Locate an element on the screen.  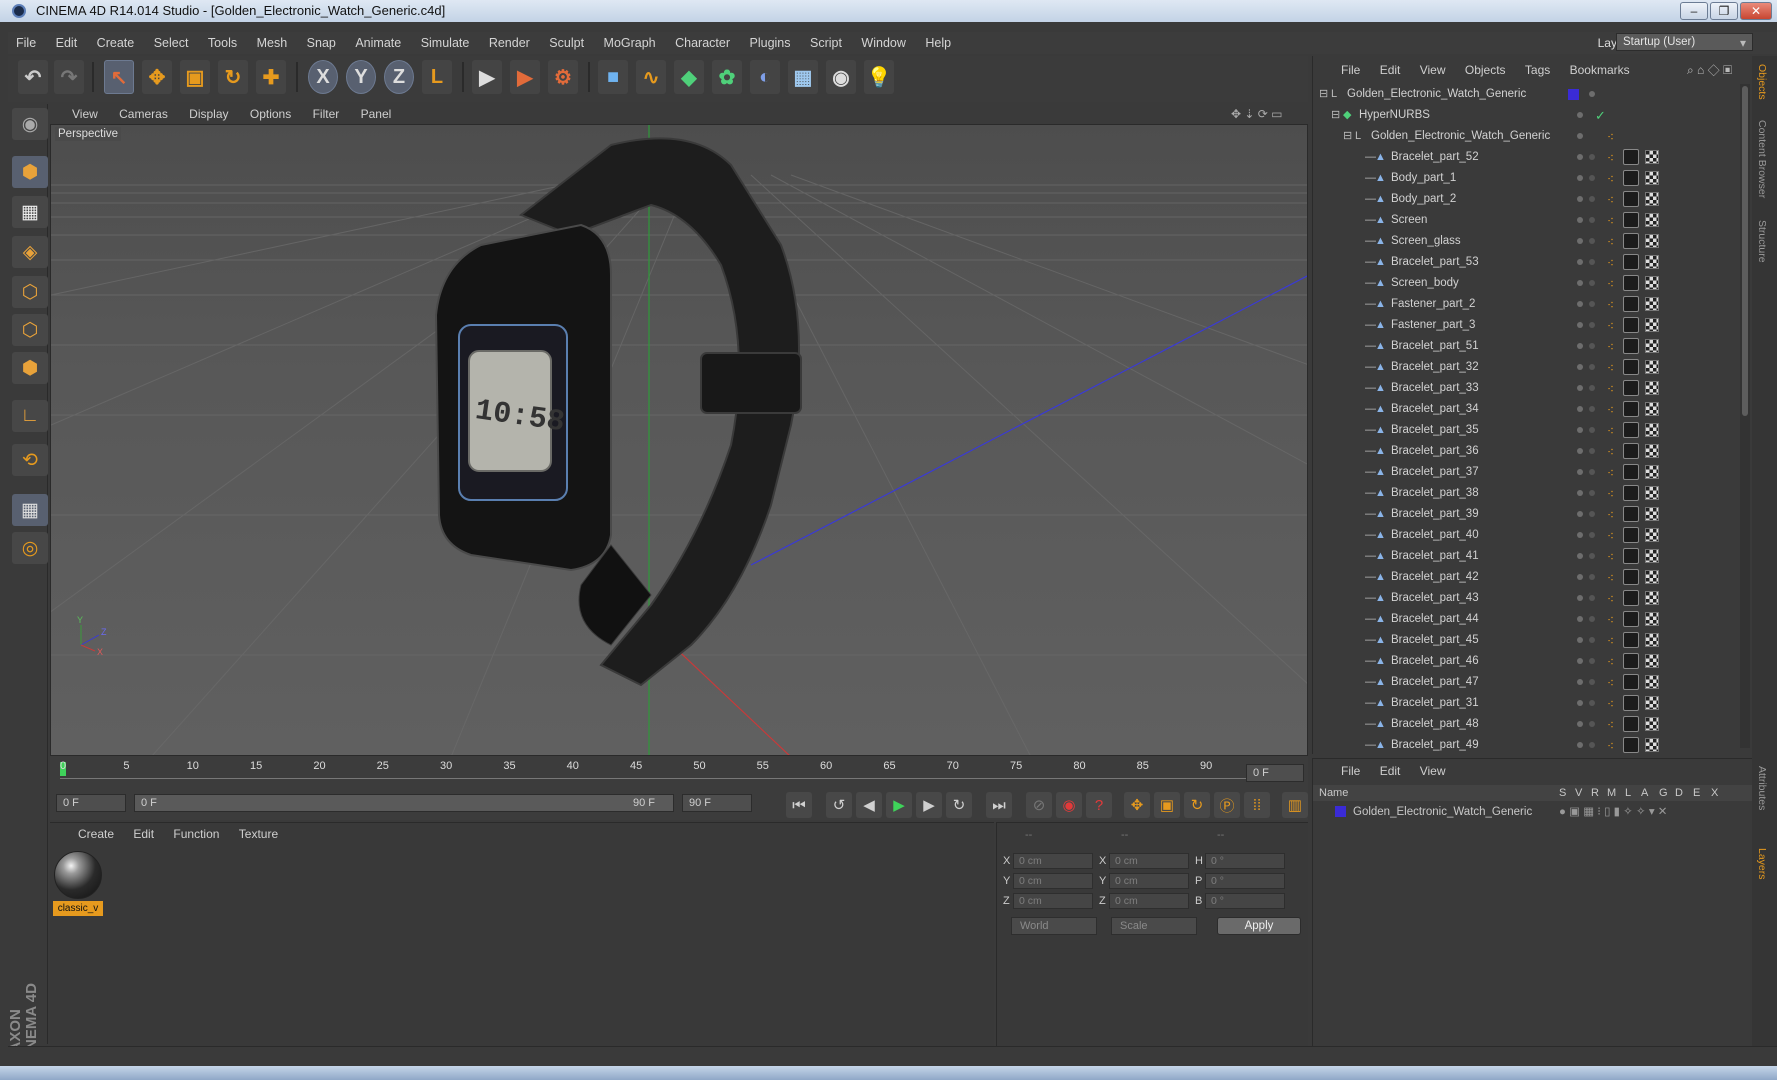
render-picture-viewer-button: ▶ is located at coordinates (525, 77).